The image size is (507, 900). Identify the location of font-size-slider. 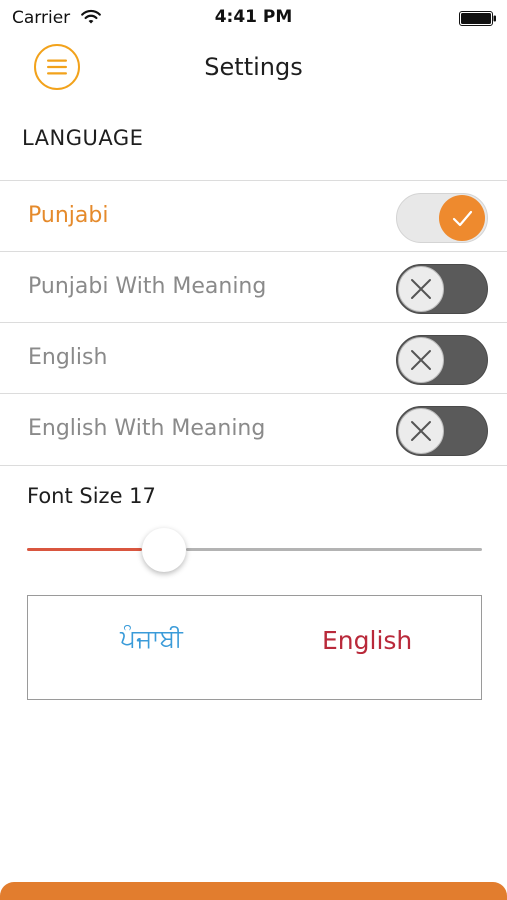
(254, 550).